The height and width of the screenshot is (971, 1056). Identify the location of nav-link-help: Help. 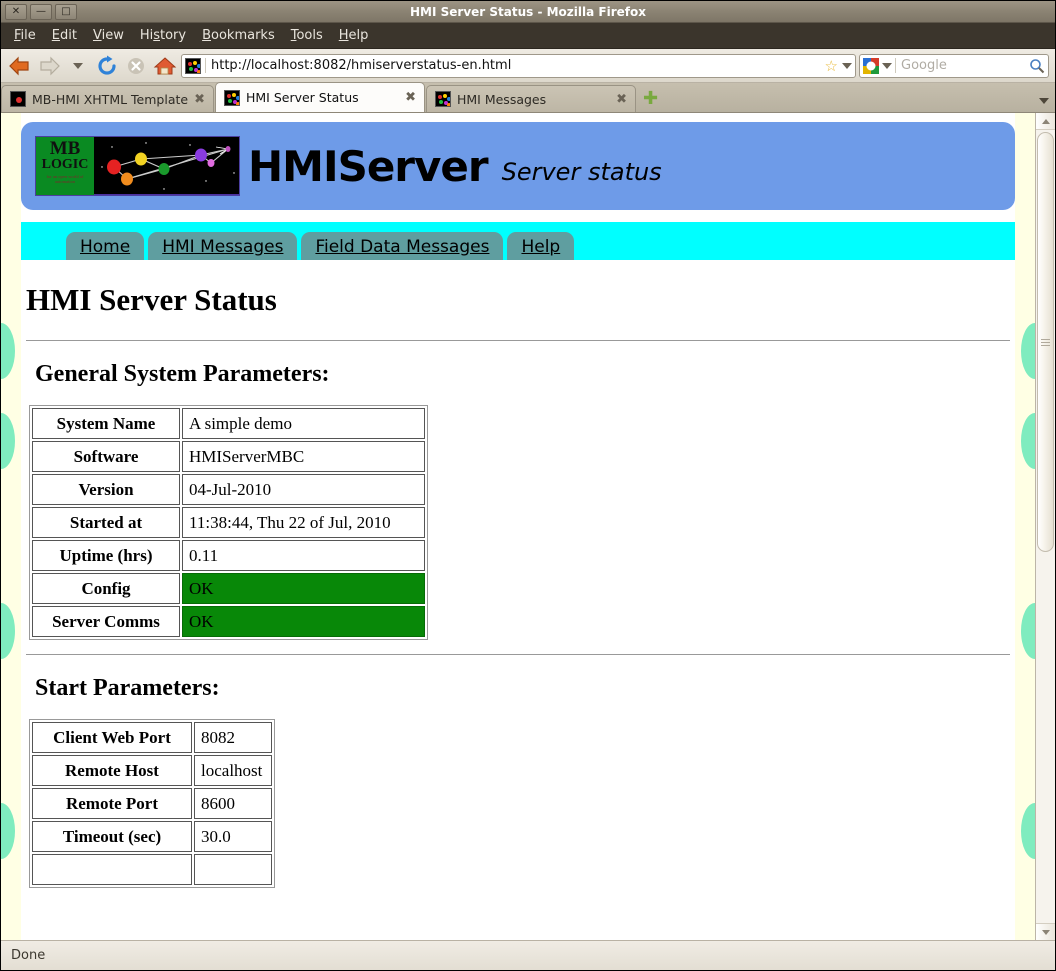
(541, 246).